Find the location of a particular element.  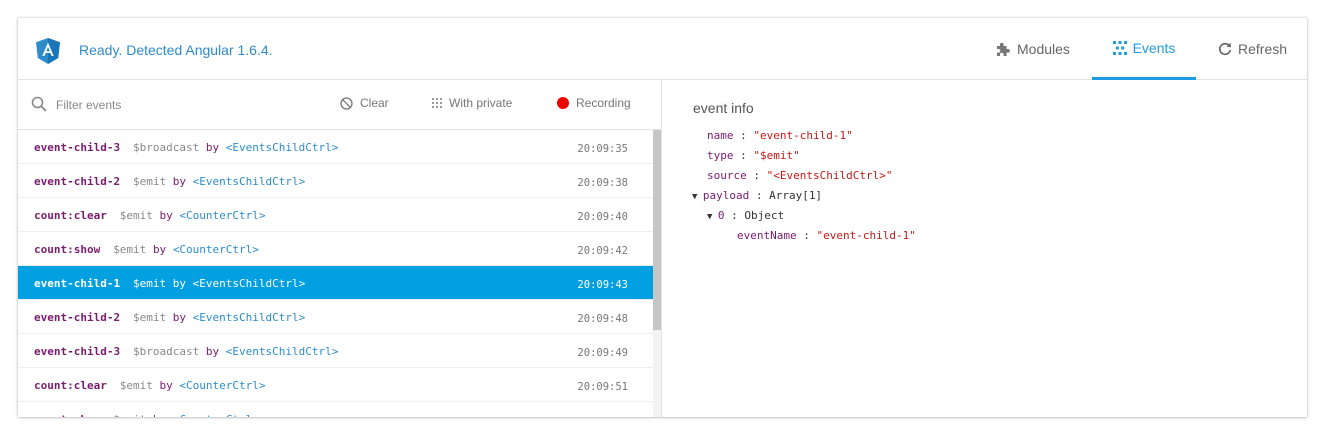

block-icon is located at coordinates (346, 103).